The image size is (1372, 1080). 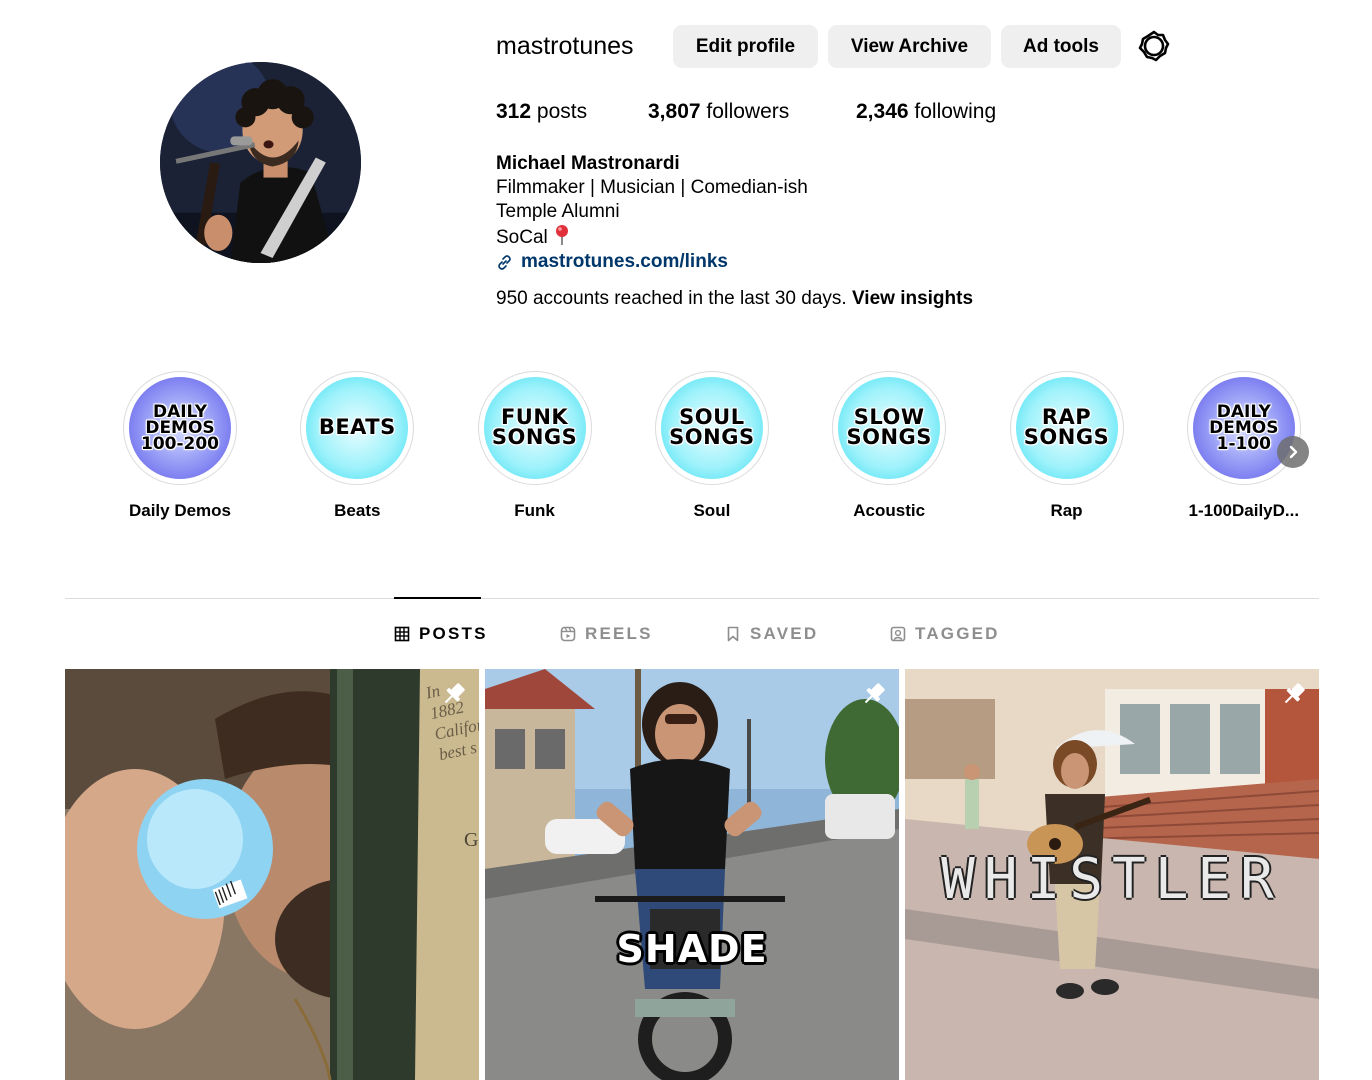 I want to click on tab-reels: REELS, so click(x=606, y=634).